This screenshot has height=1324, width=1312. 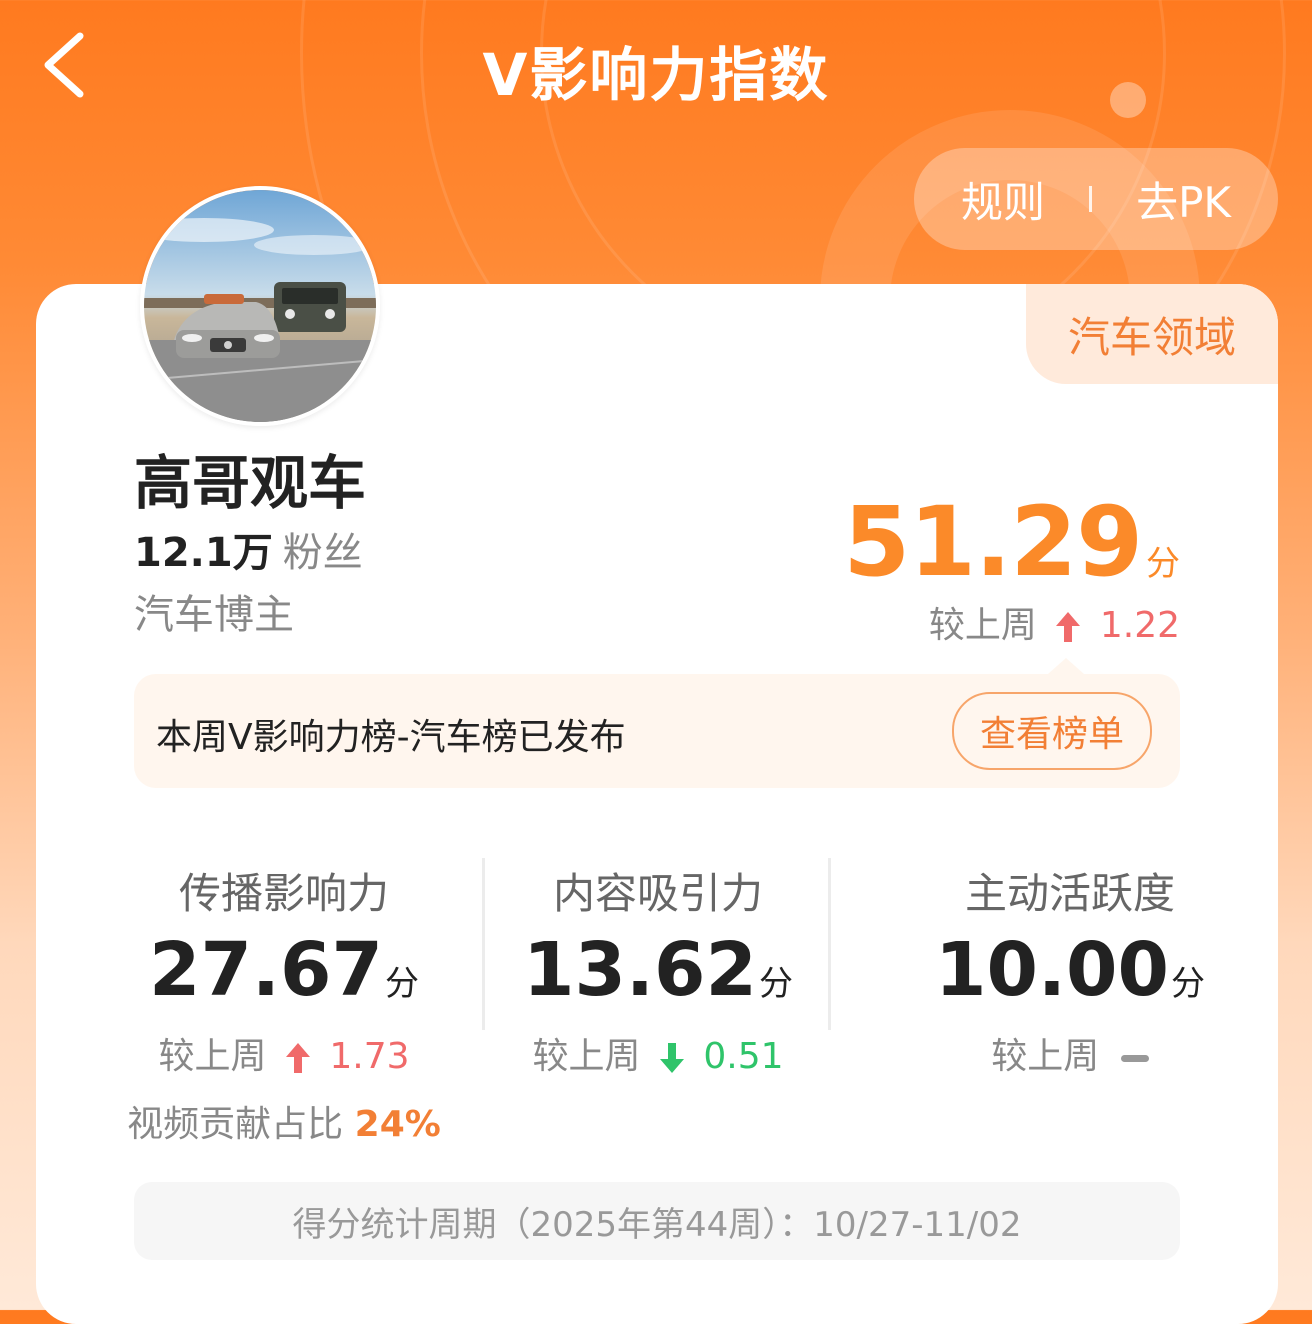 What do you see at coordinates (657, 893) in the screenshot?
I see `metric-label: 内容吸引力` at bounding box center [657, 893].